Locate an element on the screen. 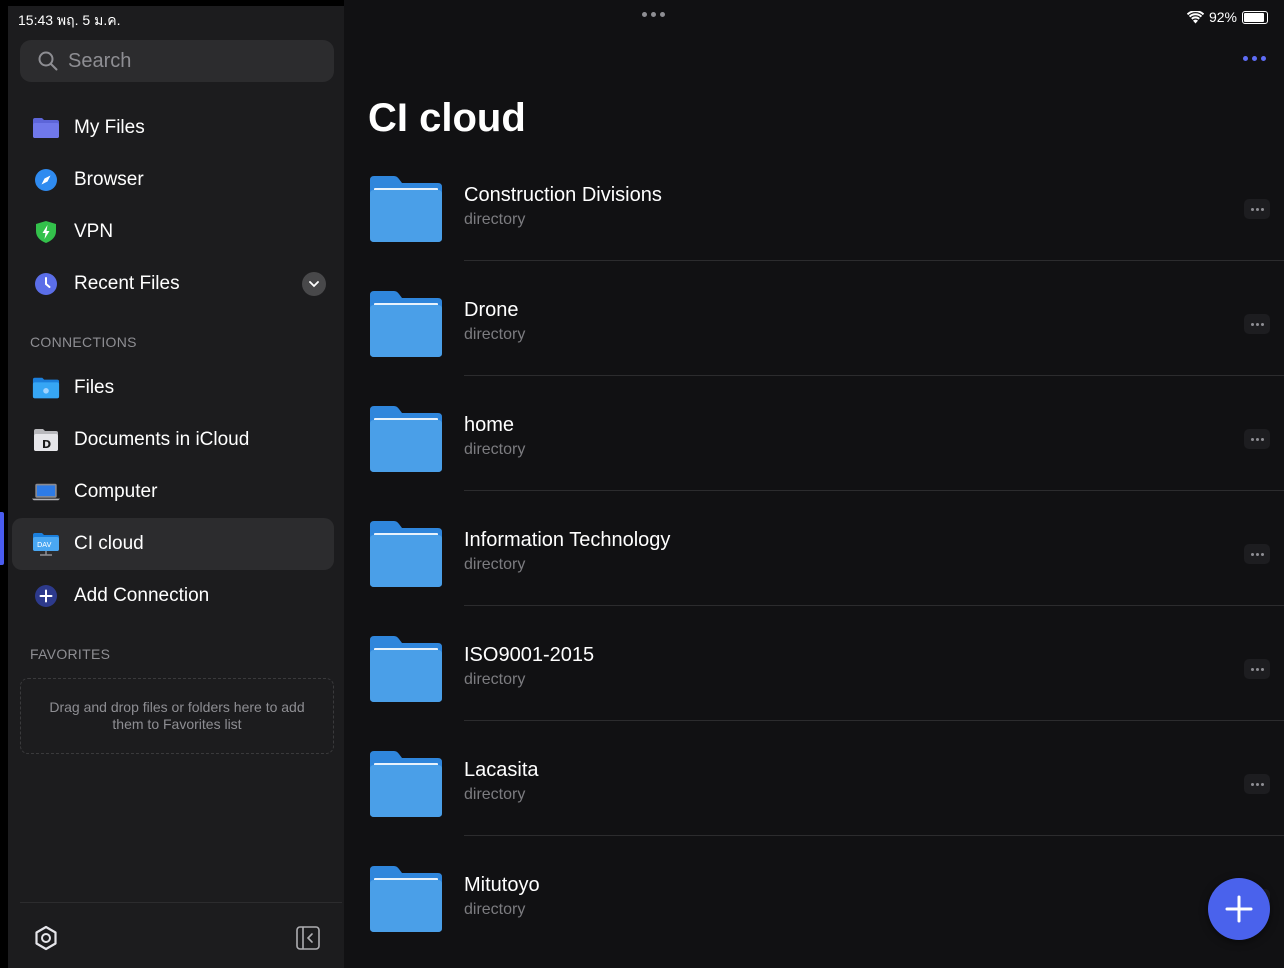  list-item: ISO9001-2015 directory is located at coordinates (814, 681).